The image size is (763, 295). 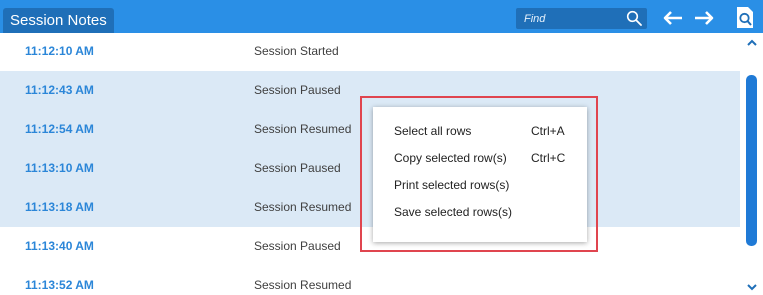 I want to click on row-time: 11:13:52 AM, so click(x=59, y=285).